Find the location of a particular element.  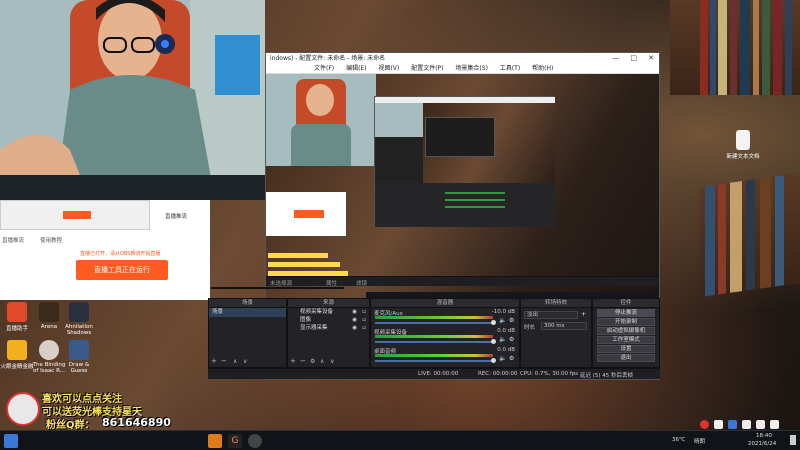

tool-running-button: 直播工具正在运行 is located at coordinates (122, 270).